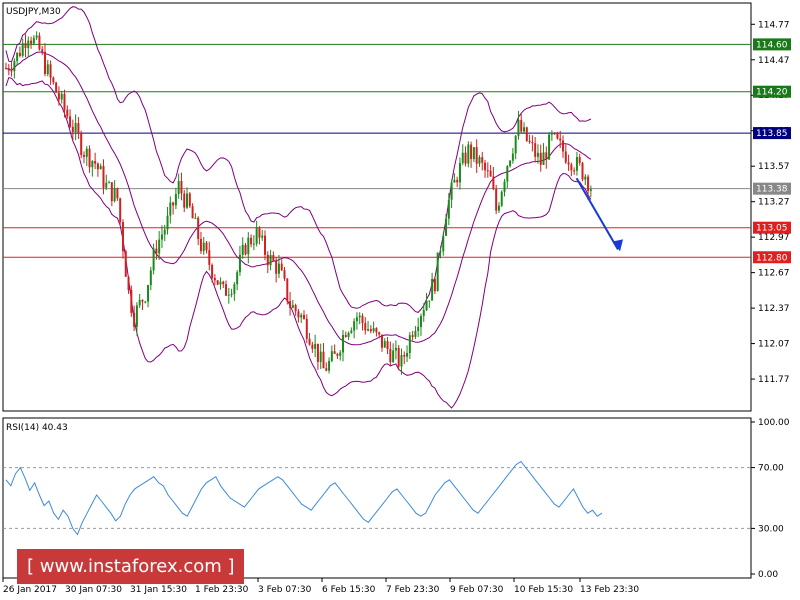  What do you see at coordinates (543, 590) in the screenshot?
I see `time-tick-label: 10 Feb 15:30` at bounding box center [543, 590].